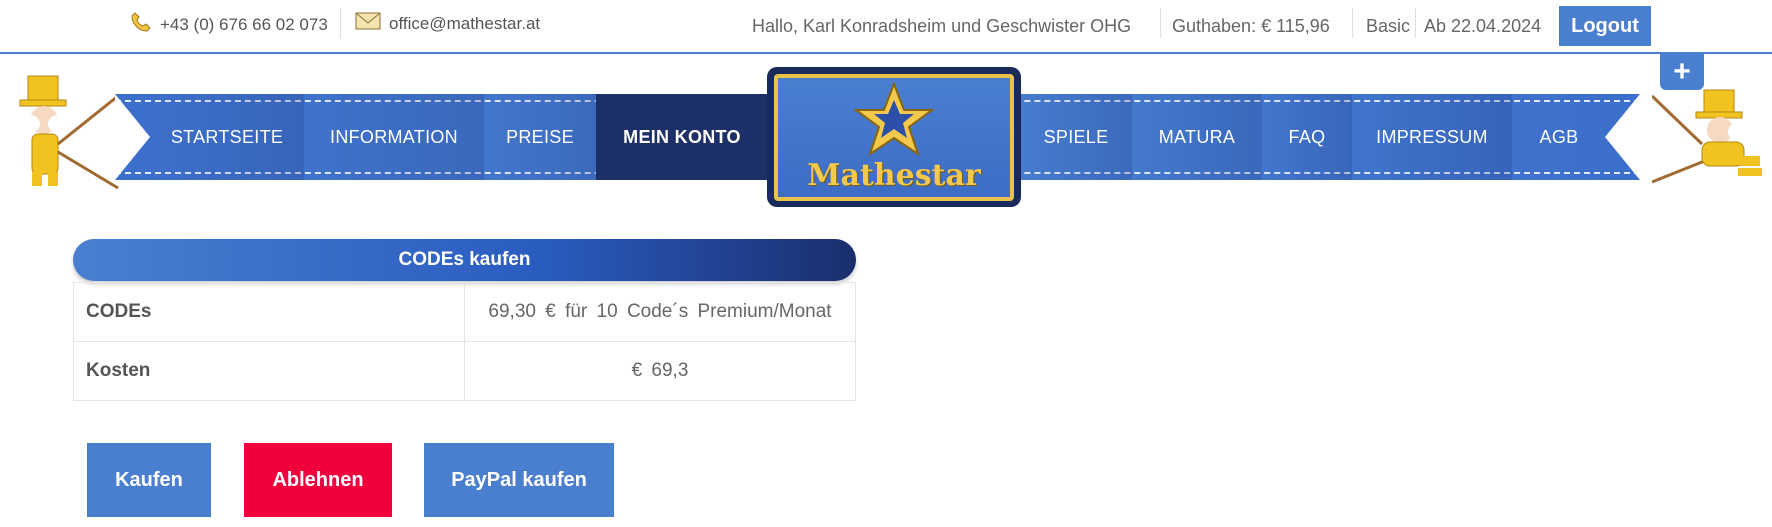 Image resolution: width=1772 pixels, height=527 pixels. I want to click on logo-frame: Mathestar, so click(894, 137).